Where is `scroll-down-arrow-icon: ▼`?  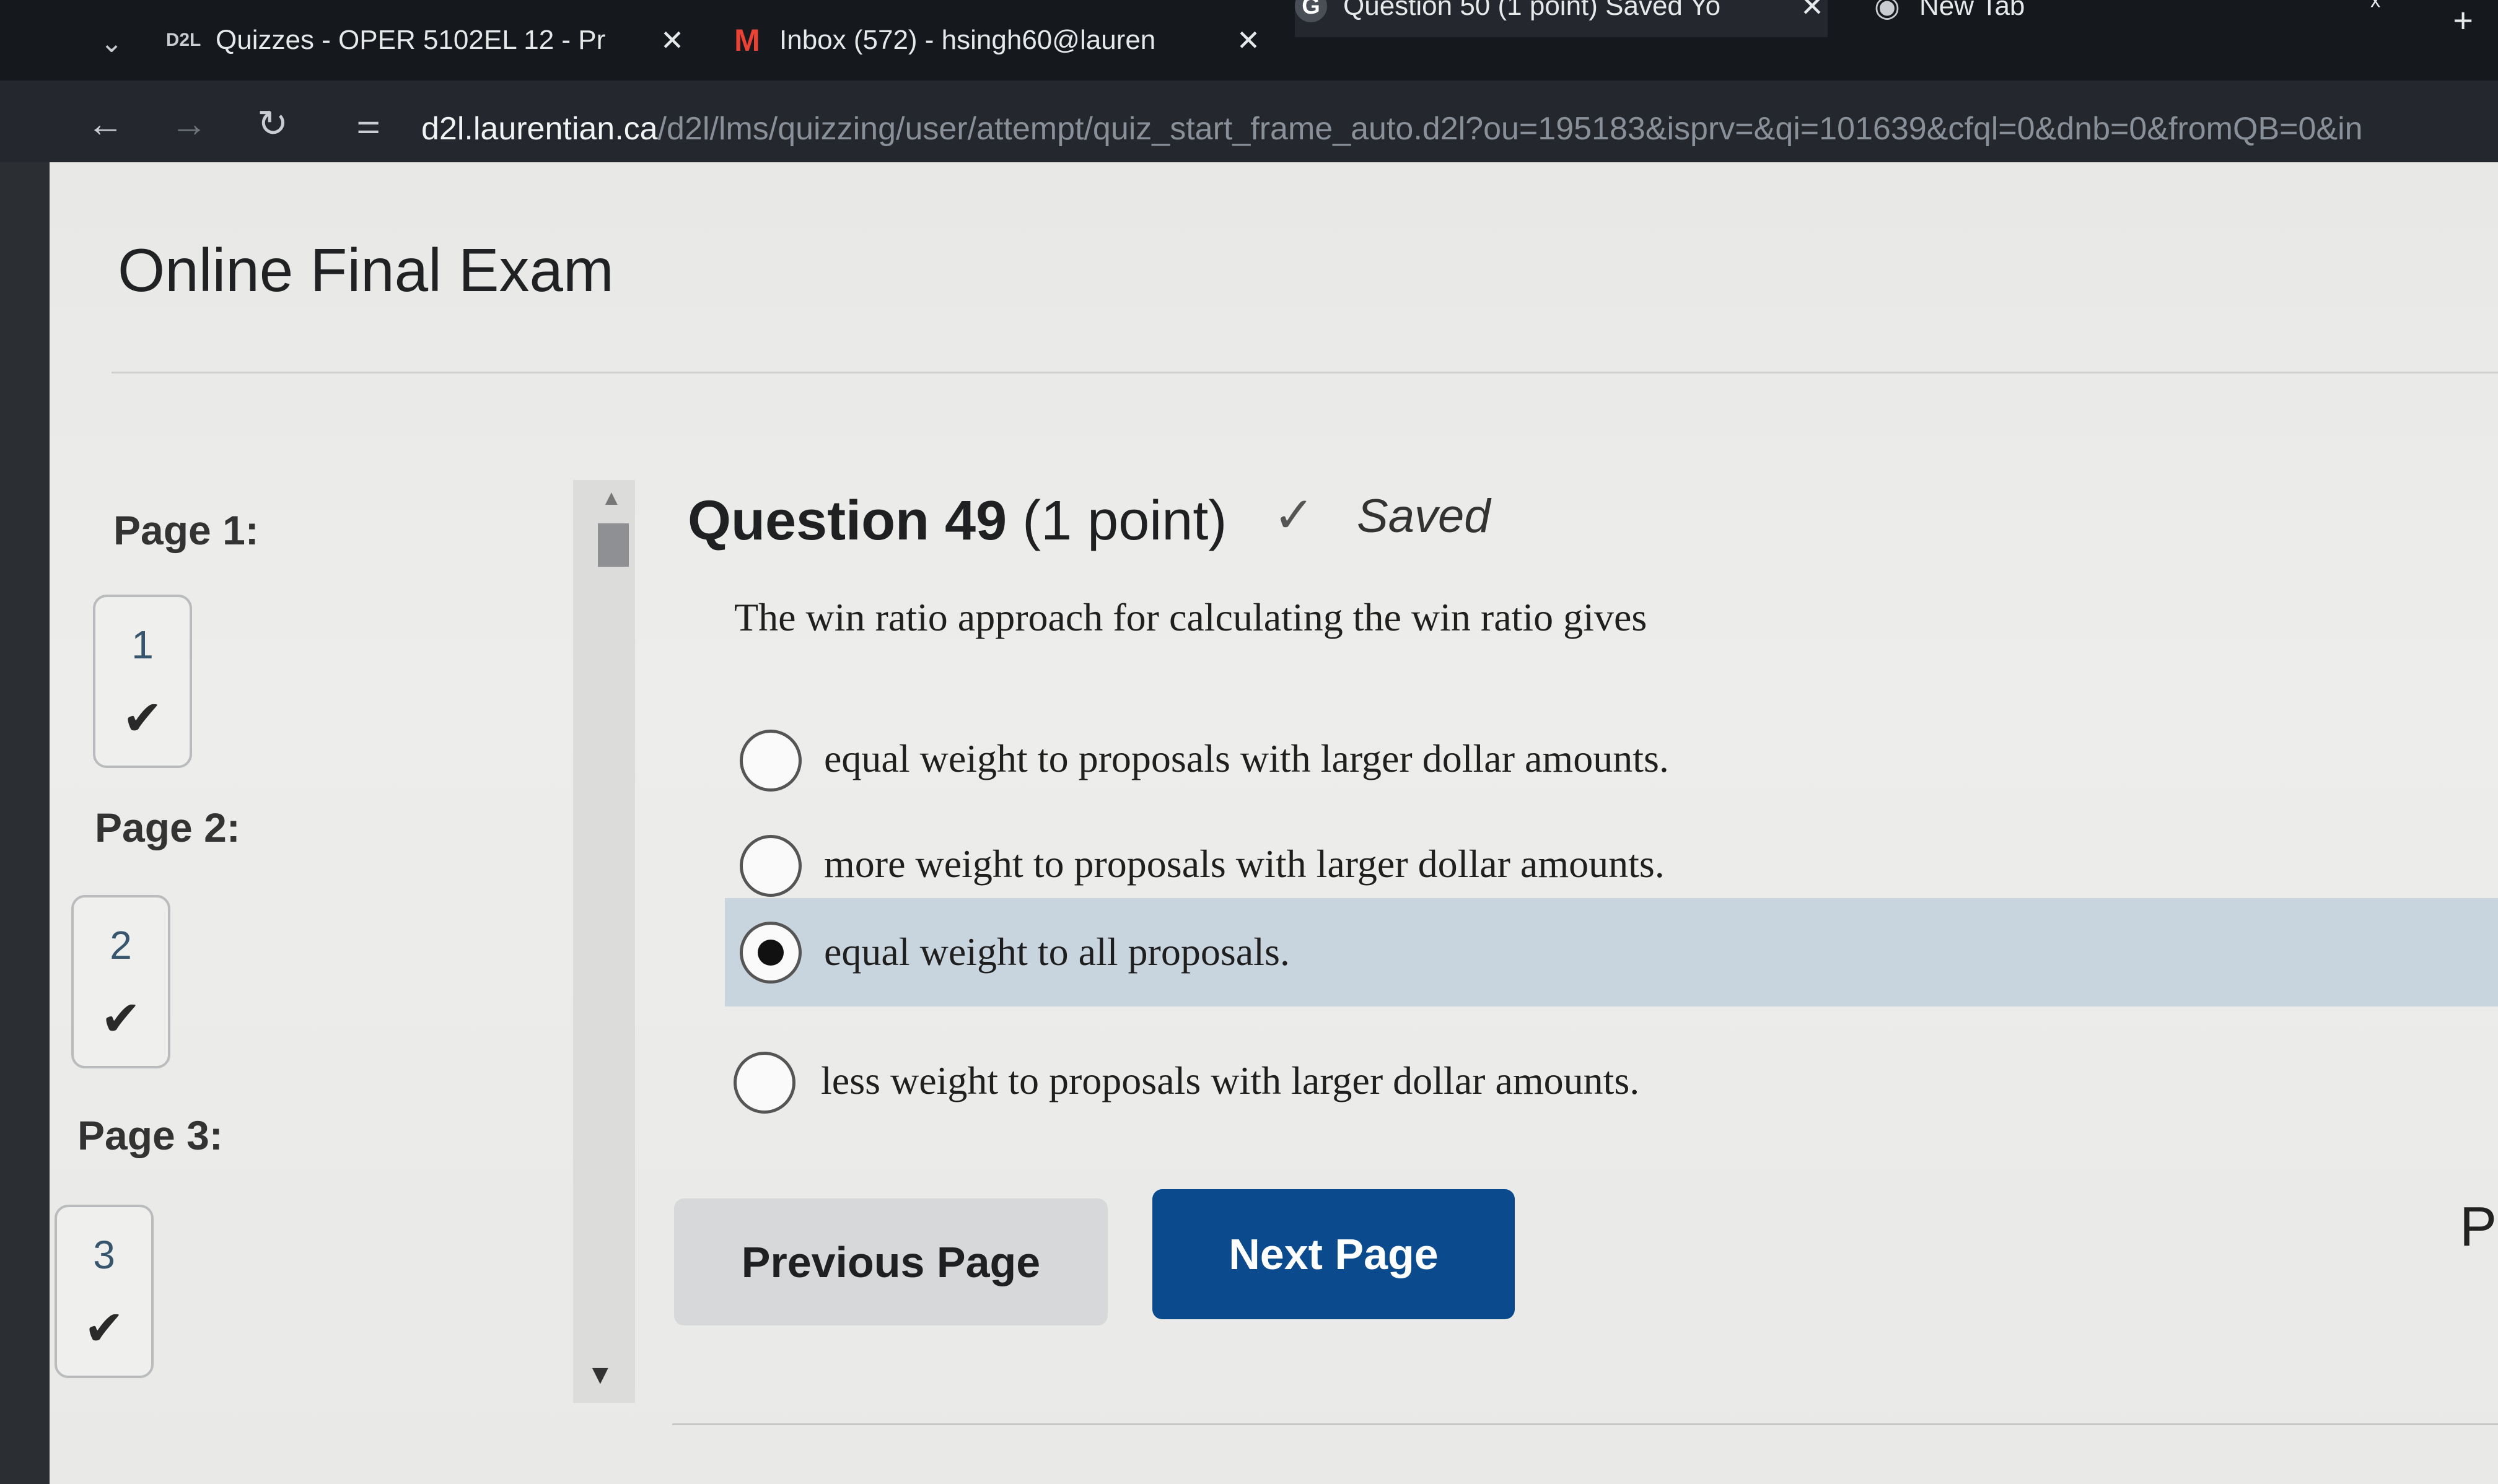 scroll-down-arrow-icon: ▼ is located at coordinates (600, 1375).